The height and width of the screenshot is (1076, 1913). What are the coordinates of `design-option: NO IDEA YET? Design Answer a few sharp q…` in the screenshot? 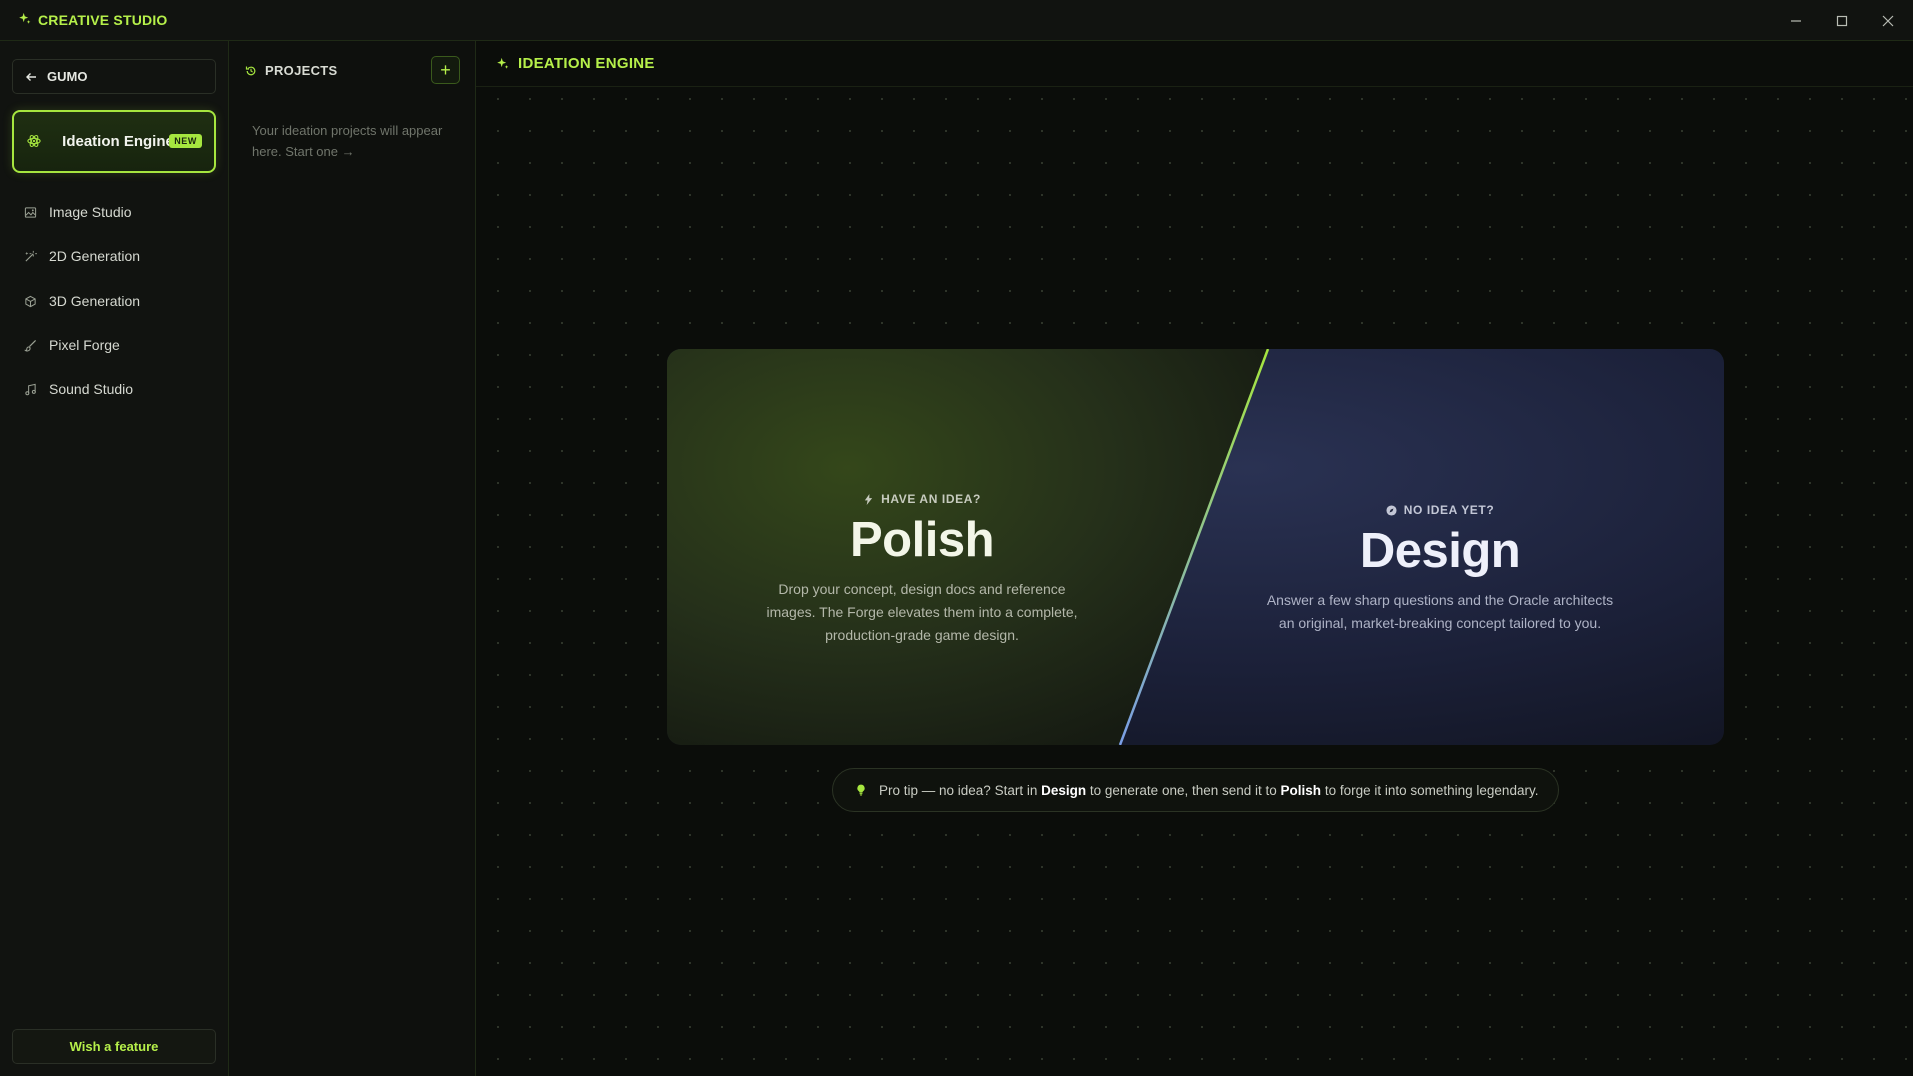 It's located at (1440, 569).